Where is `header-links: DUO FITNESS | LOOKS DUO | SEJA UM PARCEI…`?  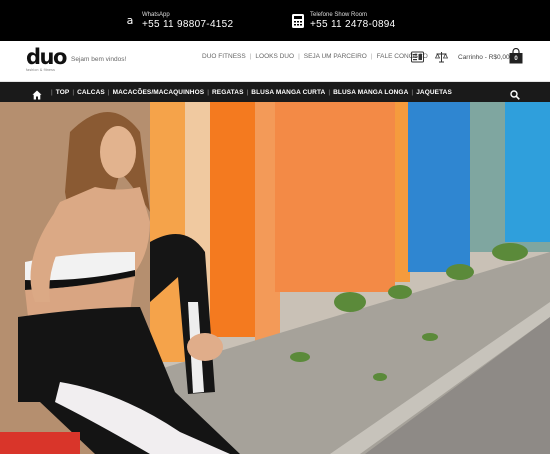
header-links: DUO FITNESS | LOOKS DUO | SEJA UM PARCEI… is located at coordinates (315, 56).